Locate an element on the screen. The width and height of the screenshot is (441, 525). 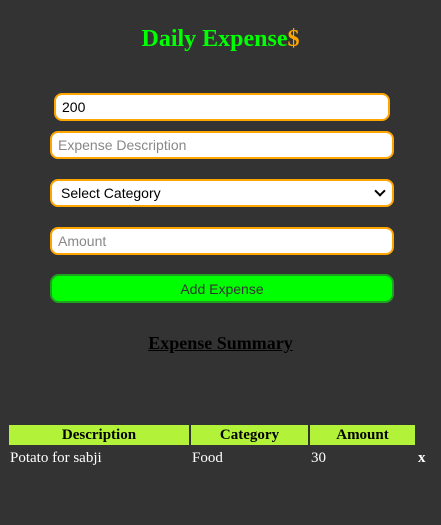
expense-description-input is located at coordinates (222, 145).